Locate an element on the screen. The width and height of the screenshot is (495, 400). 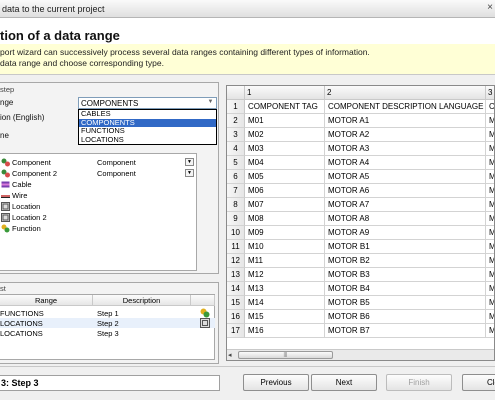
column-header-range: Range is located at coordinates (46, 300).